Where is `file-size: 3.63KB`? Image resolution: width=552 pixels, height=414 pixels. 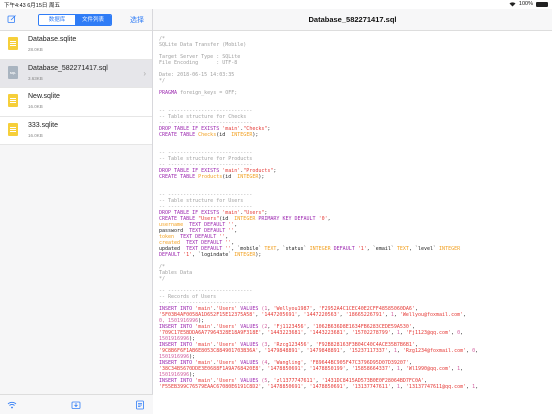 file-size: 3.63KB is located at coordinates (35, 78).